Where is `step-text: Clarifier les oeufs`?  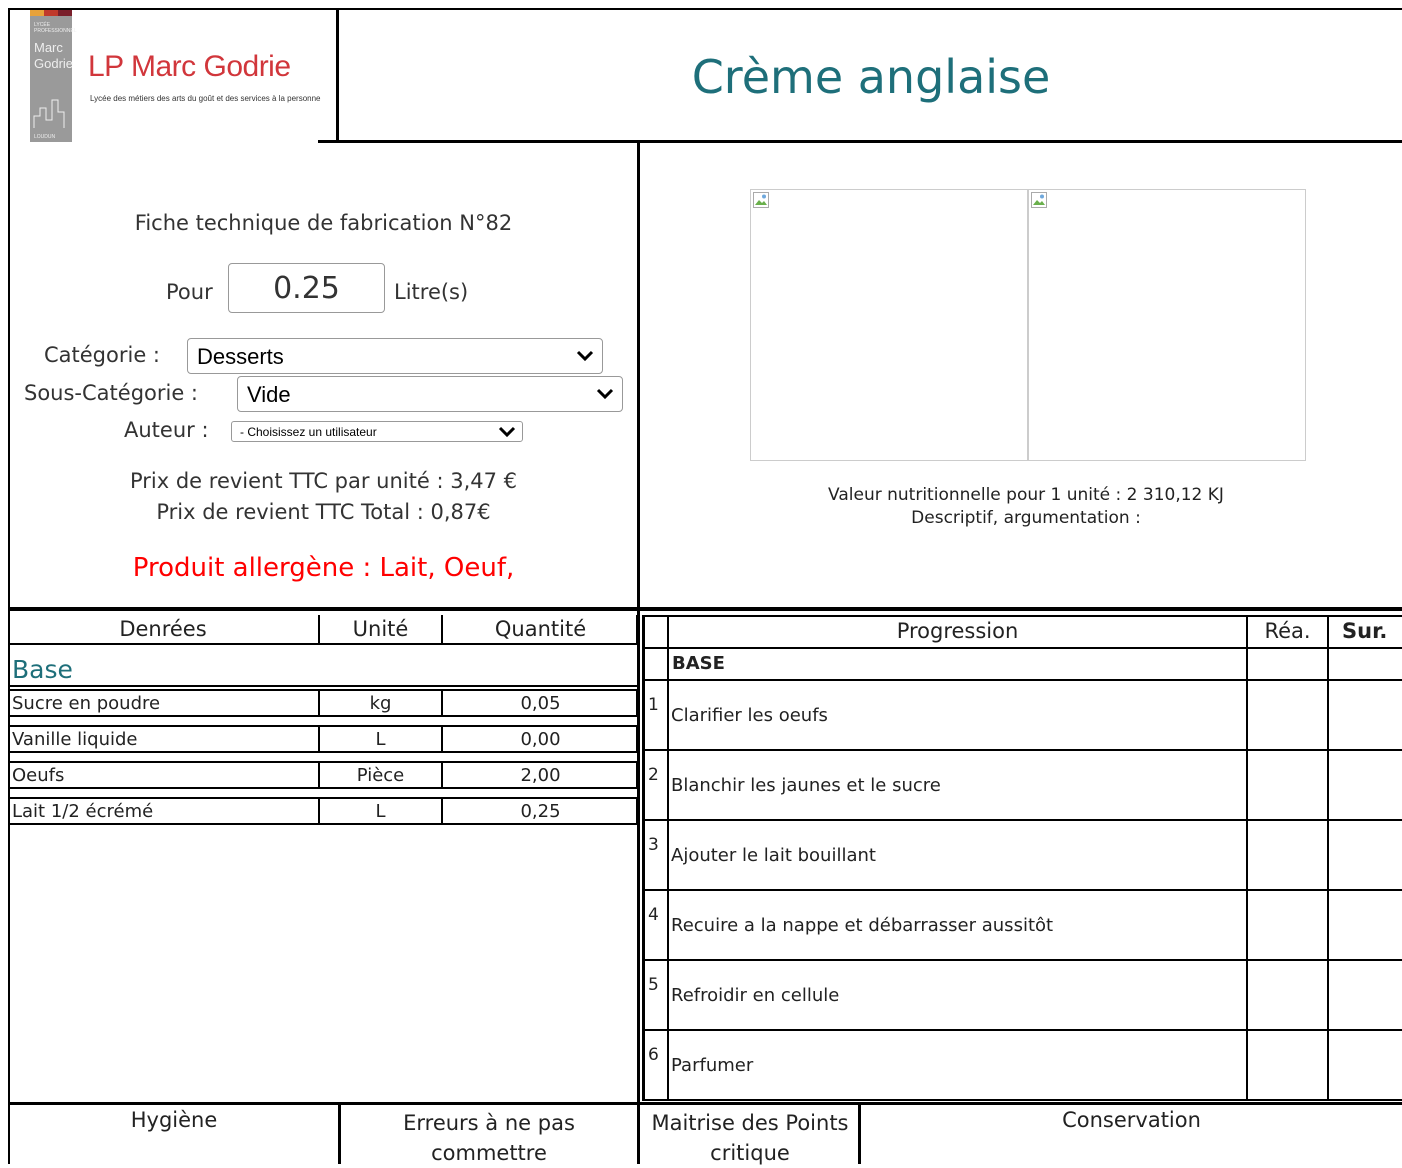
step-text: Clarifier les oeufs is located at coordinates (749, 715).